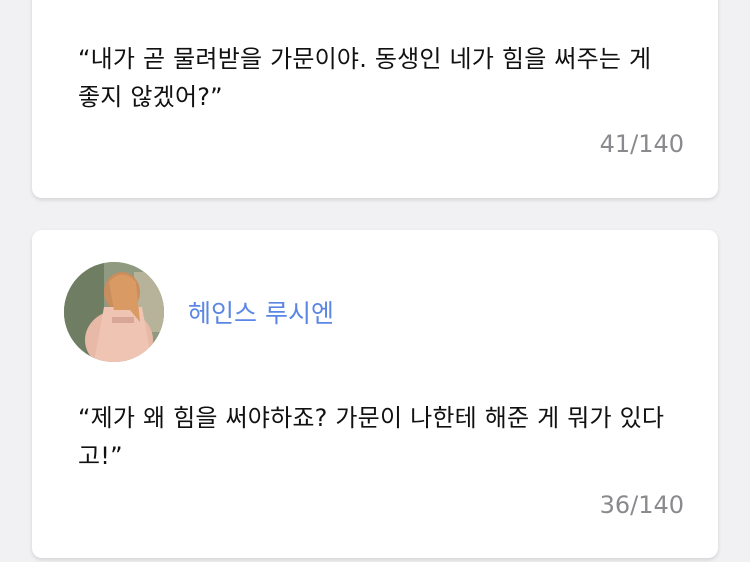  What do you see at coordinates (261, 312) in the screenshot?
I see `character-name: 헤인스 루시엔` at bounding box center [261, 312].